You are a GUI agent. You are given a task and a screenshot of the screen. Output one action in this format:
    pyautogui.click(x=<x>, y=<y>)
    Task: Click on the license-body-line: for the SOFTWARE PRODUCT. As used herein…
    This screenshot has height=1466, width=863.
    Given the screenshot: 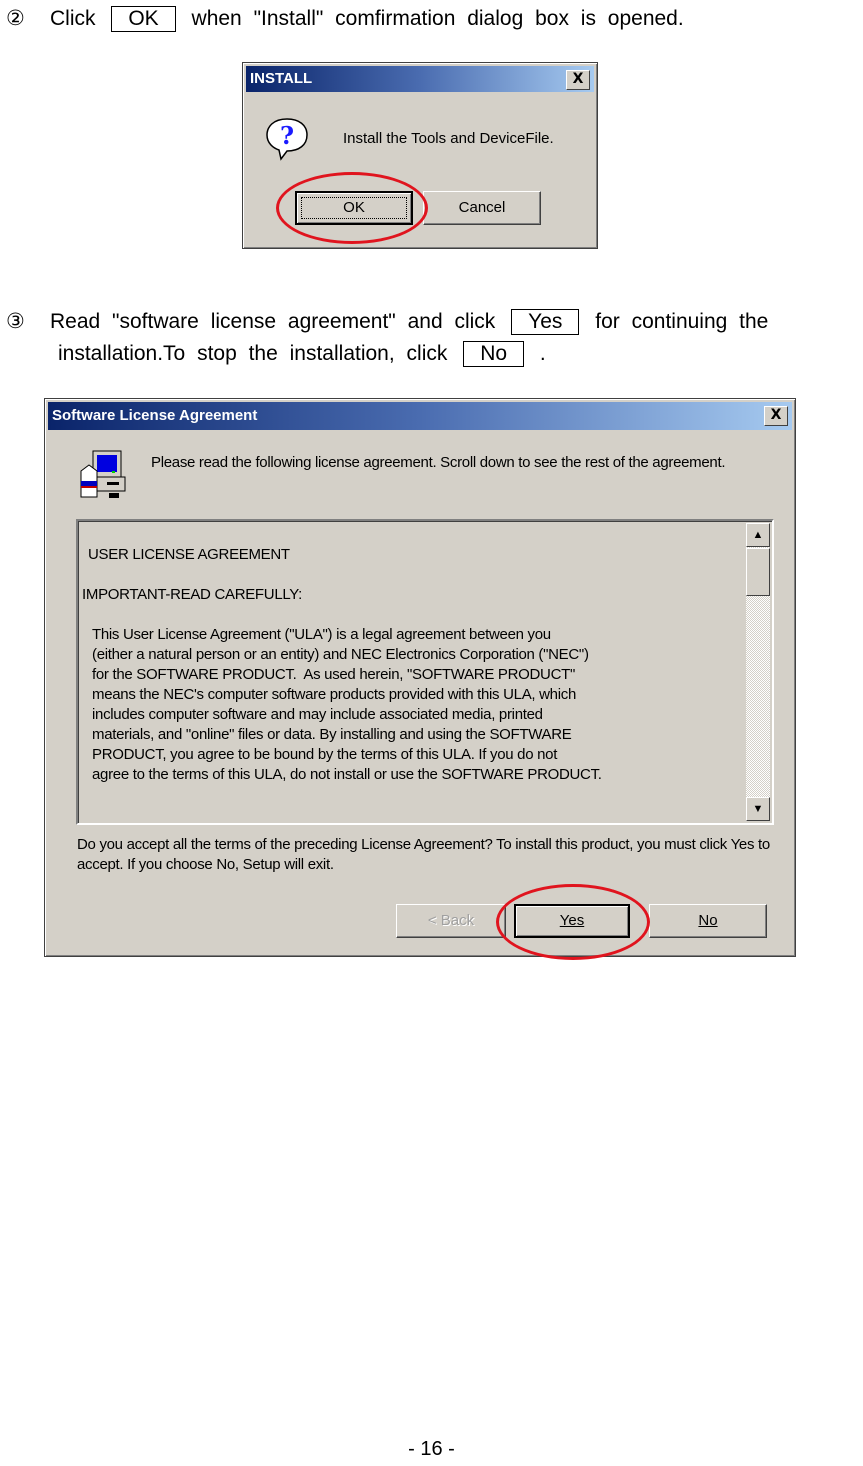 What is the action you would take?
    pyautogui.click(x=333, y=674)
    